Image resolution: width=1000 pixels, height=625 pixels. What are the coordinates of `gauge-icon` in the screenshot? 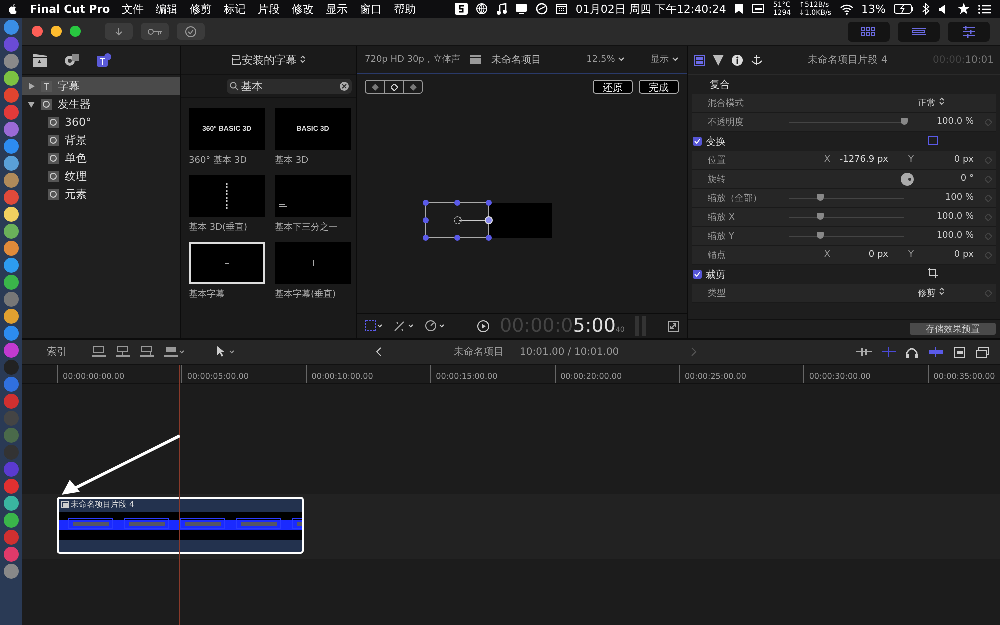 It's located at (542, 9).